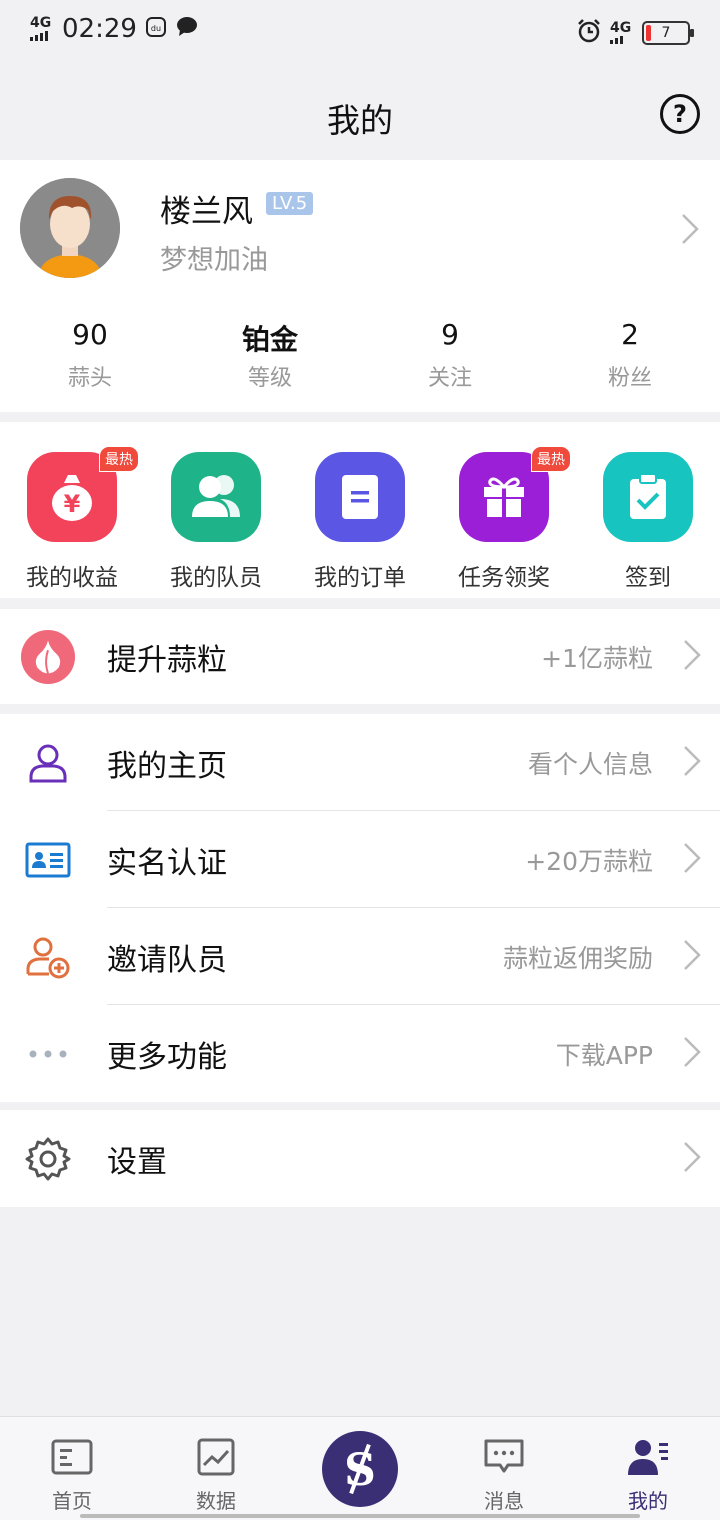 The height and width of the screenshot is (1520, 720). Describe the element at coordinates (504, 578) in the screenshot. I see `quick-action-label: 任务领奖` at that location.